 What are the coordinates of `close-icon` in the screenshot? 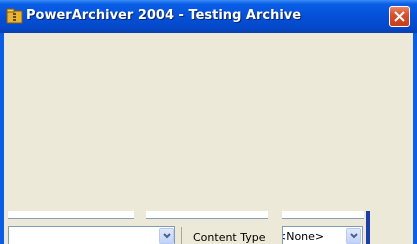 It's located at (399, 16).